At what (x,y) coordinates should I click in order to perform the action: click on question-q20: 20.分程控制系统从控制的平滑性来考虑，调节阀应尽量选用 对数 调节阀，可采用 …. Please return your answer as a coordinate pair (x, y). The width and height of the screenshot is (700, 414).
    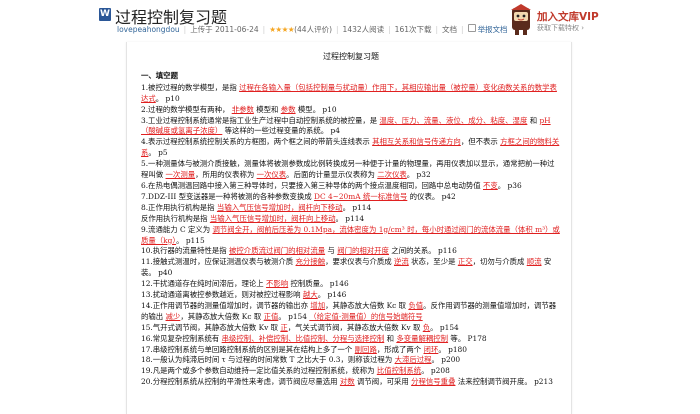
    Looking at the image, I should click on (351, 382).